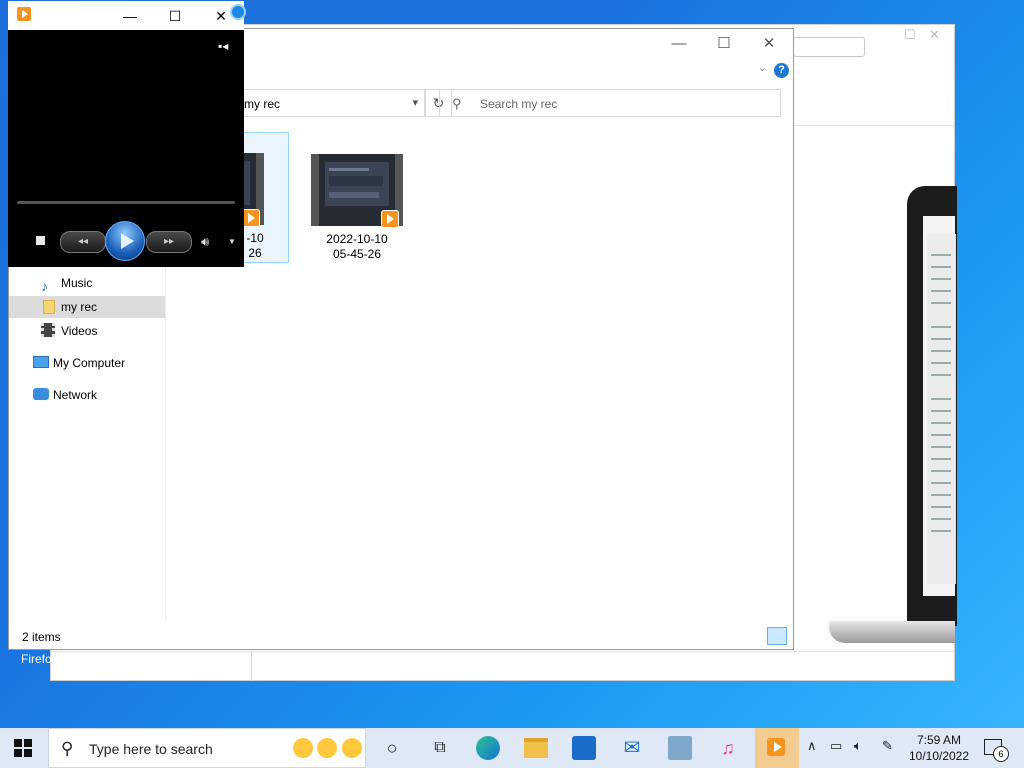  Describe the element at coordinates (79, 307) in the screenshot. I see `nav-item-label: my rec` at that location.